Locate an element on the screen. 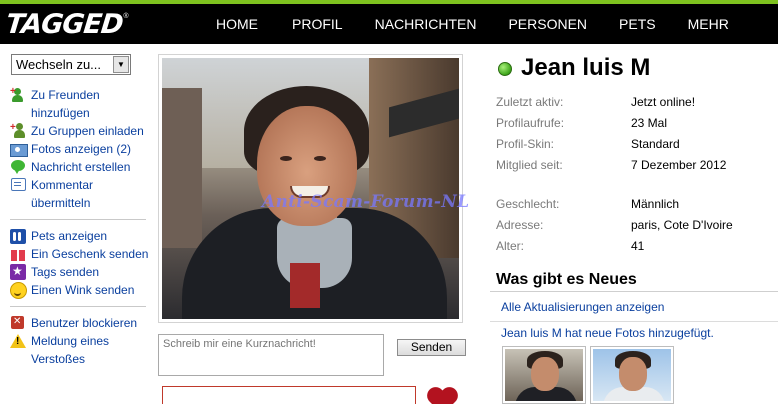 The width and height of the screenshot is (778, 404). comment-icon is located at coordinates (18, 185).